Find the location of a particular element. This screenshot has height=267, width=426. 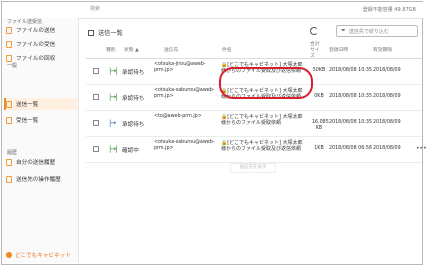

sidebar-item-label: 送信一覧 is located at coordinates (27, 105).